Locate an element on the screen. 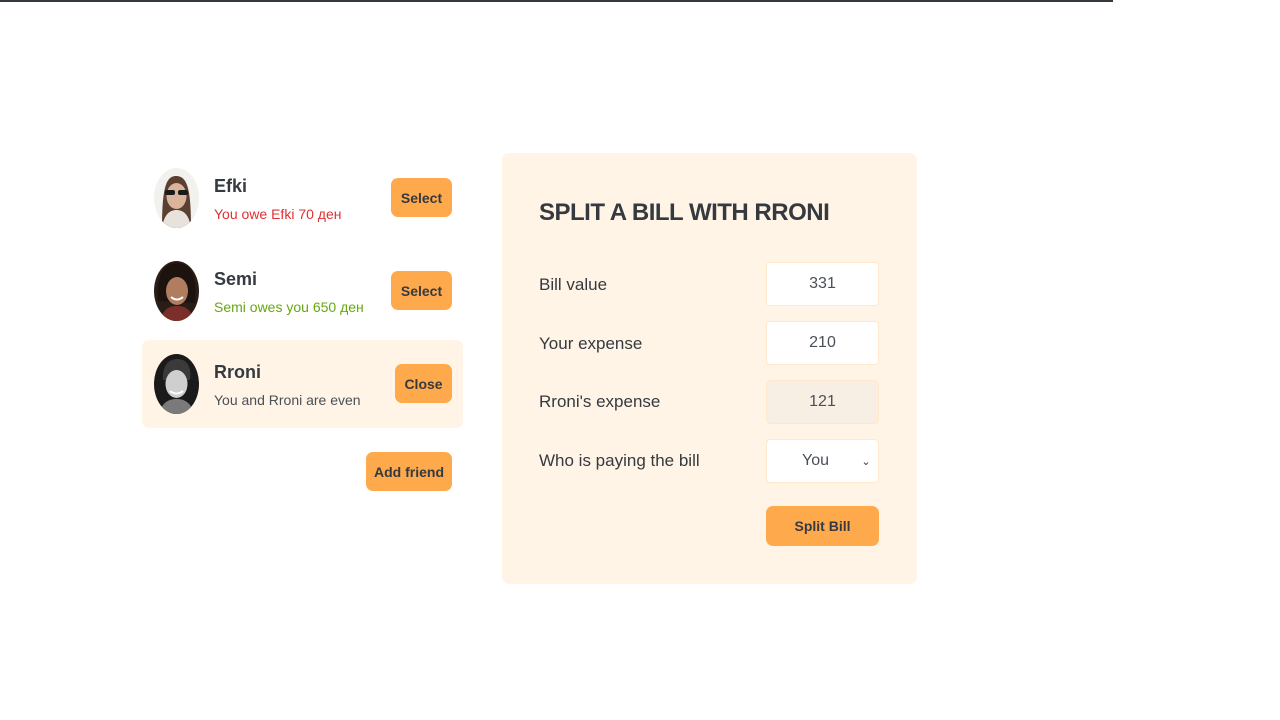 The height and width of the screenshot is (720, 1280). chevron-down-icon: ⌄ is located at coordinates (866, 461).